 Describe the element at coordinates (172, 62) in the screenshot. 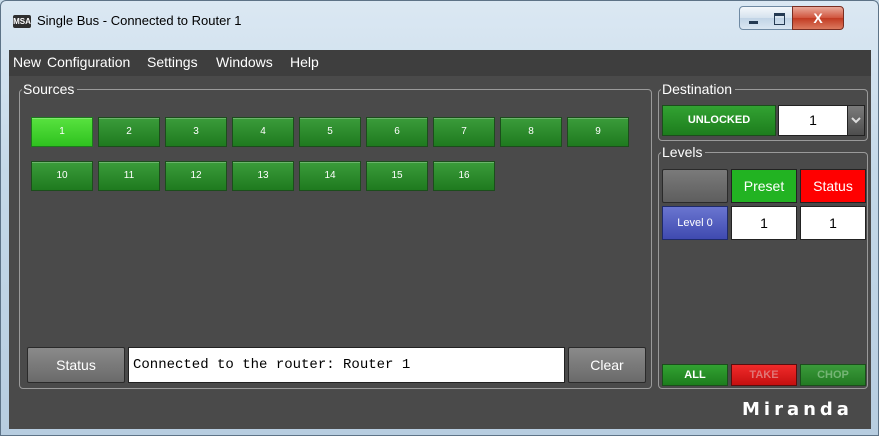

I see `menu-settings: Settings` at that location.